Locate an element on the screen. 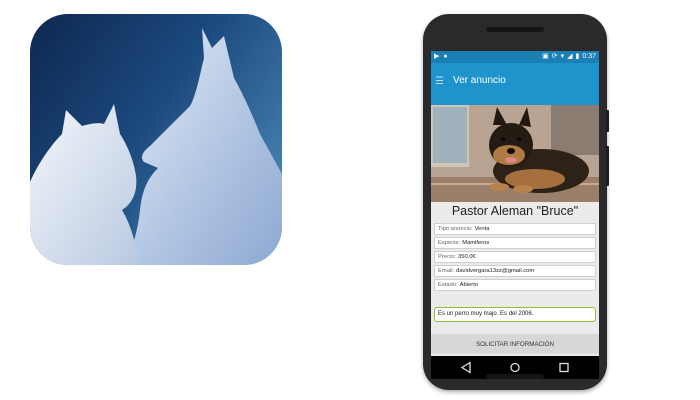 Image resolution: width=700 pixels, height=400 pixels. field-value: 350.0€ is located at coordinates (467, 257).